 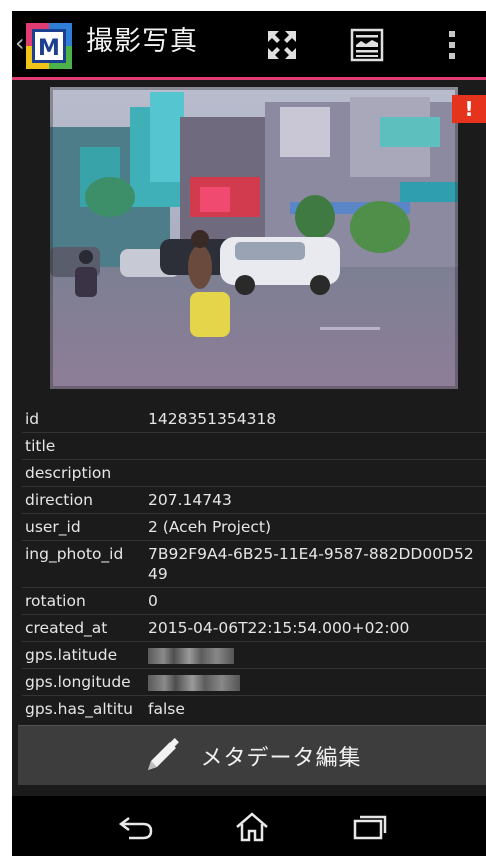 What do you see at coordinates (142, 41) in the screenshot?
I see `app-title: 撮影写真` at bounding box center [142, 41].